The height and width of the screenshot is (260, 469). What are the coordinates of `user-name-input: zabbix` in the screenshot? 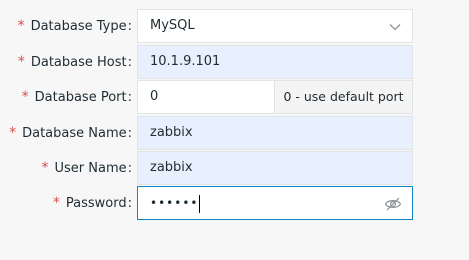 It's located at (275, 168).